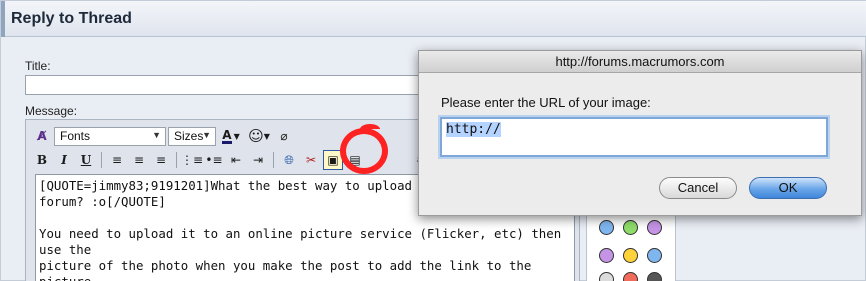 This screenshot has height=281, width=866. I want to click on smilies-button: ☺ ▼, so click(259, 136).